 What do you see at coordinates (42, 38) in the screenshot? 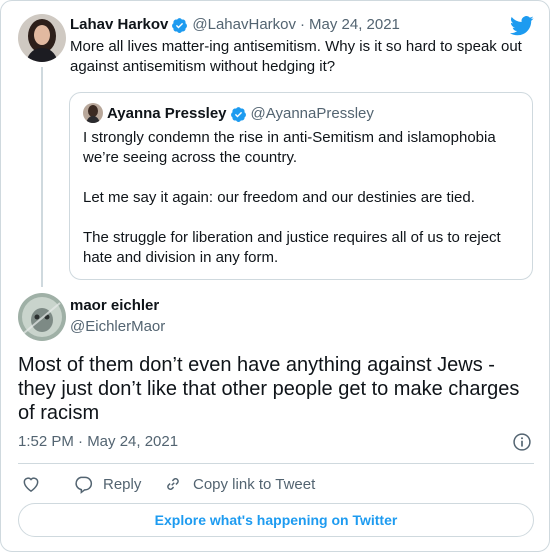
I see `avatar-lahav-harkov` at bounding box center [42, 38].